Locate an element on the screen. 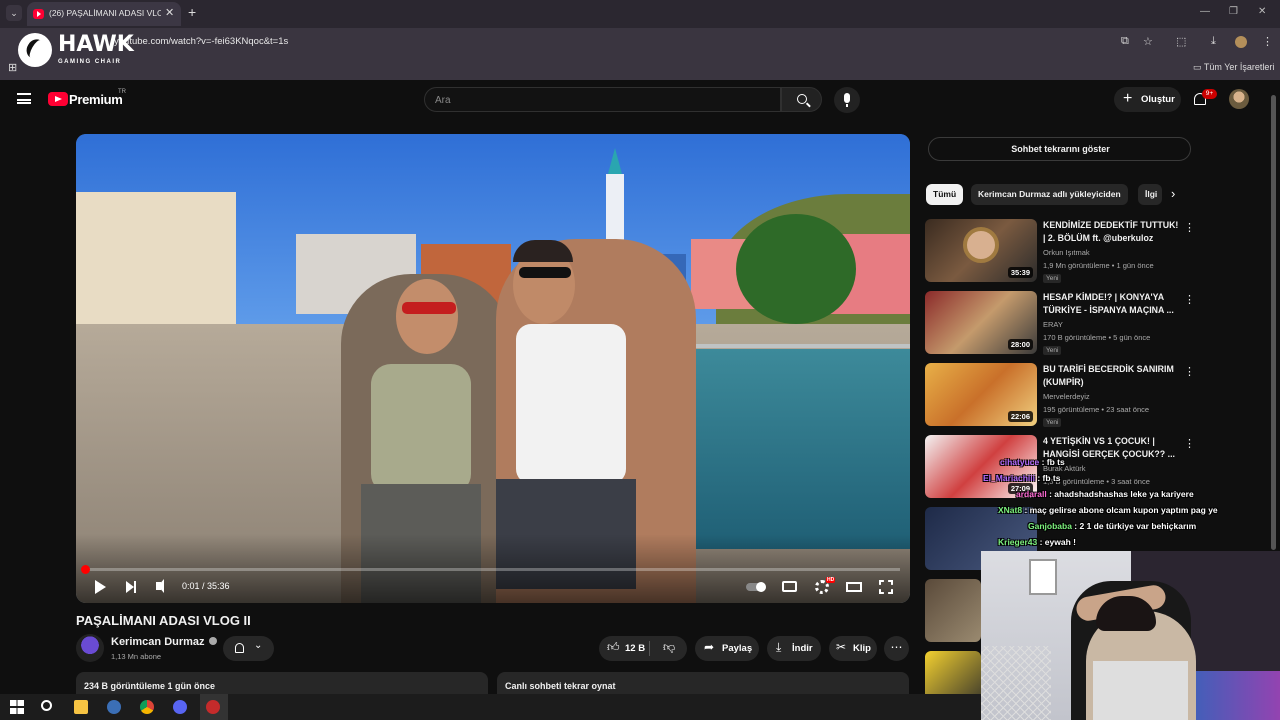  plus-icon: + is located at coordinates (1128, 98).